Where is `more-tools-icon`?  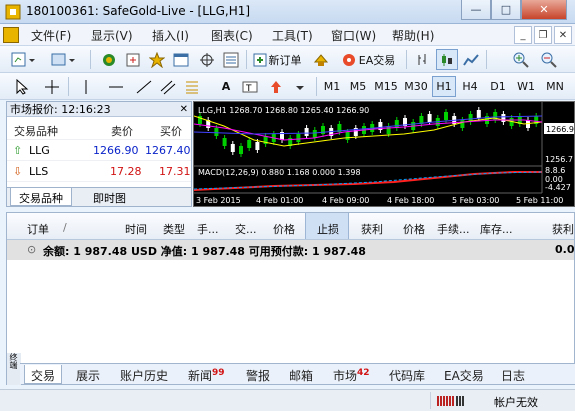
more-tools-icon is located at coordinates (300, 86).